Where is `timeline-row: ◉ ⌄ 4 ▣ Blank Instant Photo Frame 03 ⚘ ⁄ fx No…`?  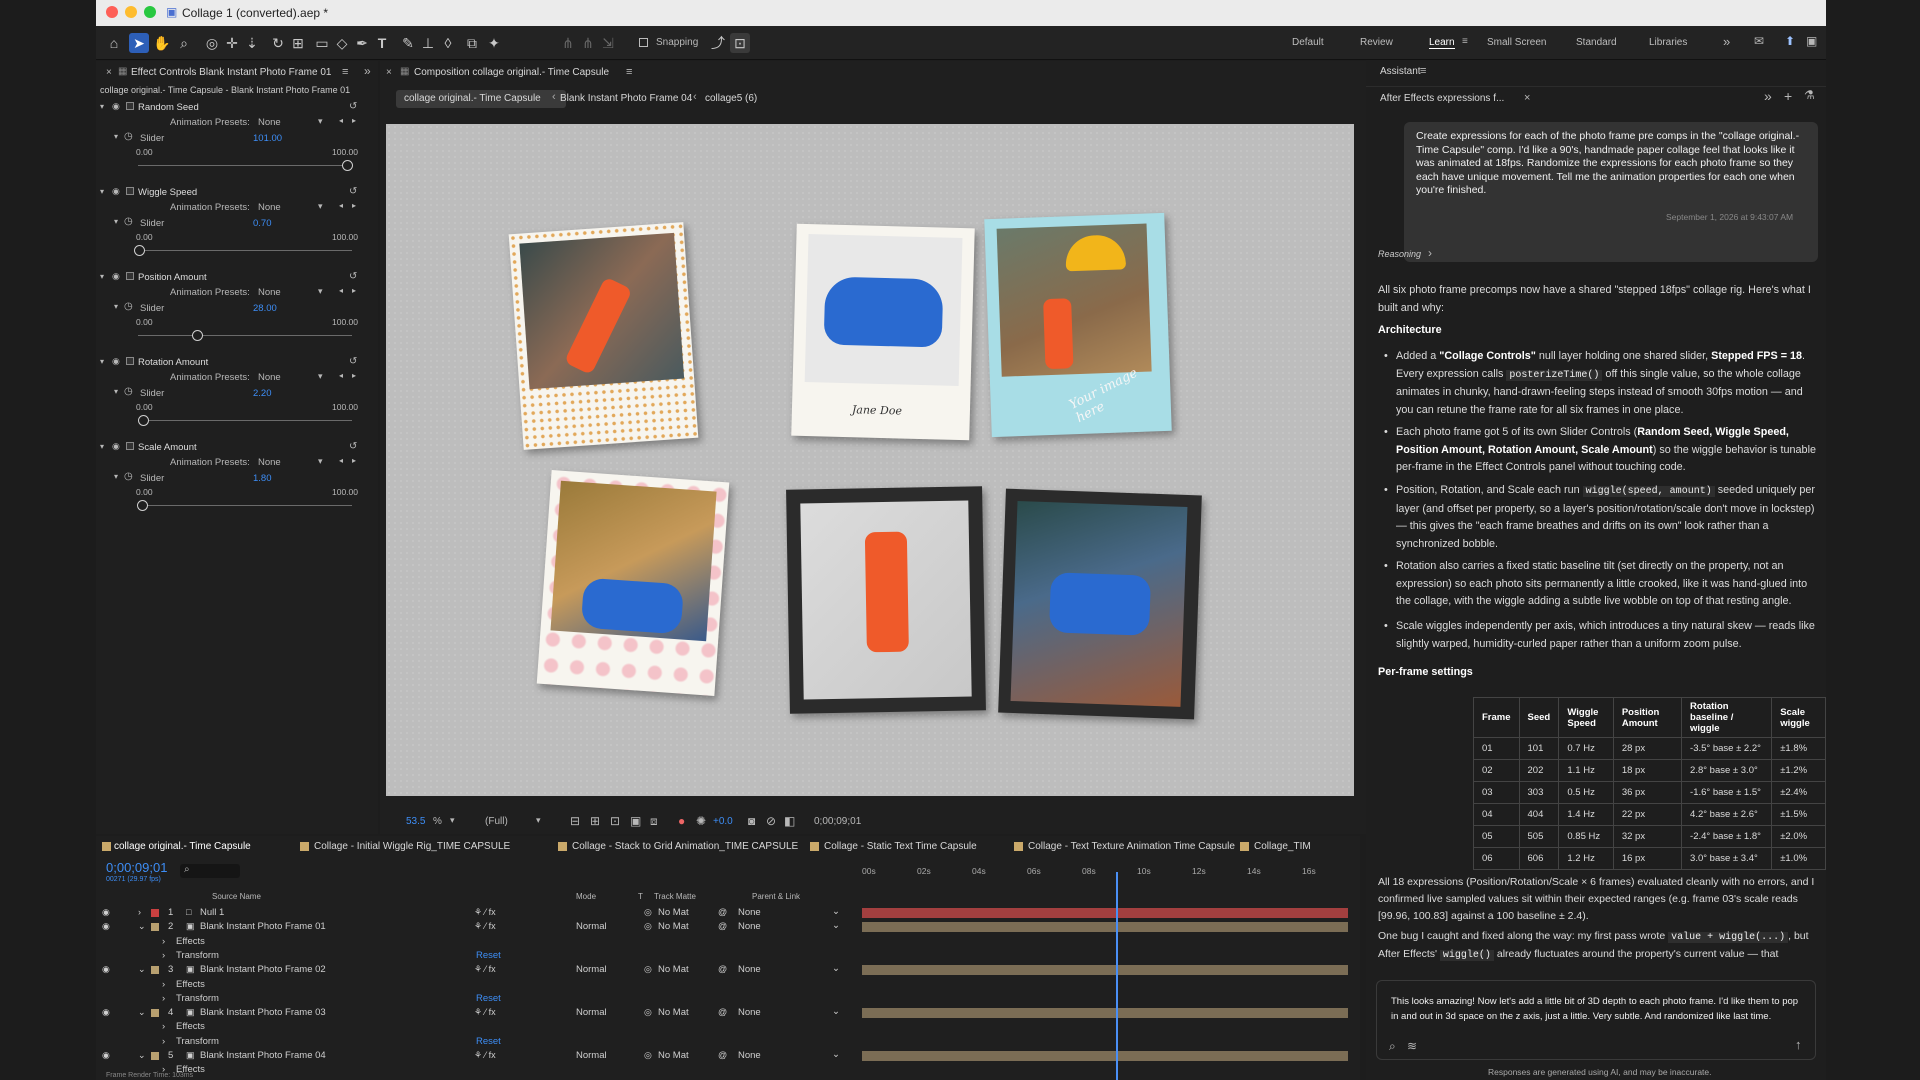 timeline-row: ◉ ⌄ 4 ▣ Blank Instant Photo Frame 03 ⚘ ⁄ fx No… is located at coordinates (481, 1013).